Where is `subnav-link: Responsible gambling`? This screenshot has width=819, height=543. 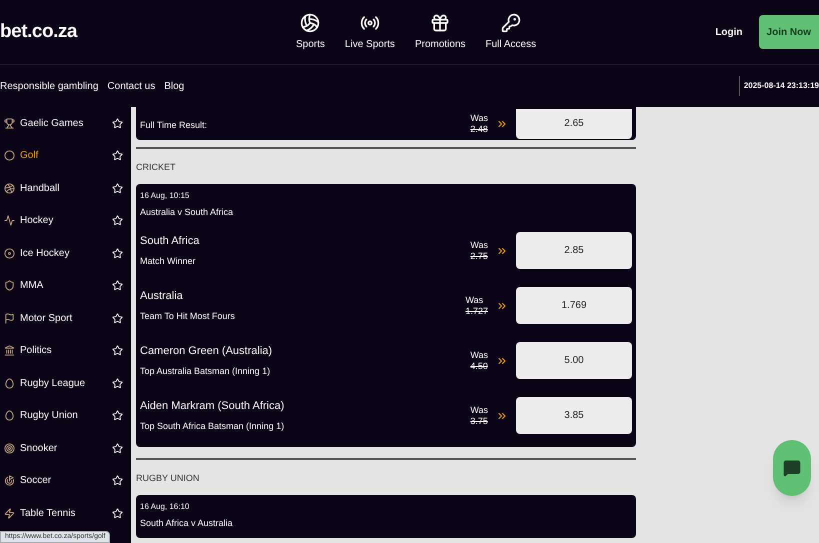 subnav-link: Responsible gambling is located at coordinates (49, 86).